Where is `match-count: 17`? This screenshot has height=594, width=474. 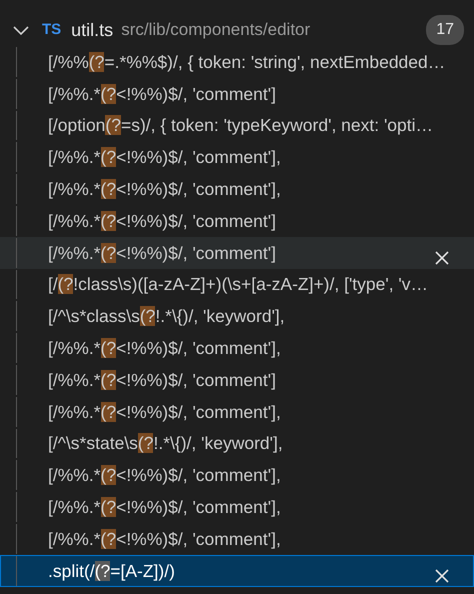
match-count: 17 is located at coordinates (445, 30).